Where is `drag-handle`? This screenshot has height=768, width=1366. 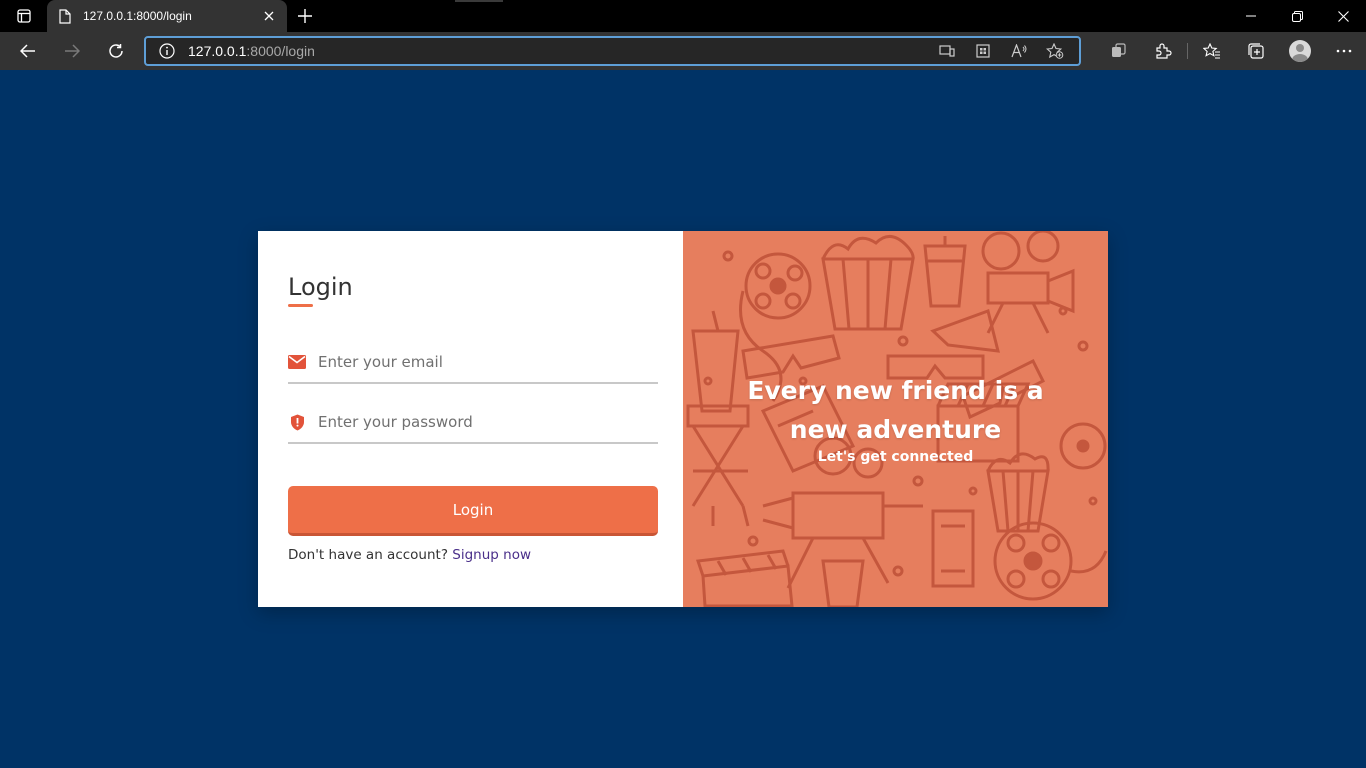
drag-handle is located at coordinates (479, 1).